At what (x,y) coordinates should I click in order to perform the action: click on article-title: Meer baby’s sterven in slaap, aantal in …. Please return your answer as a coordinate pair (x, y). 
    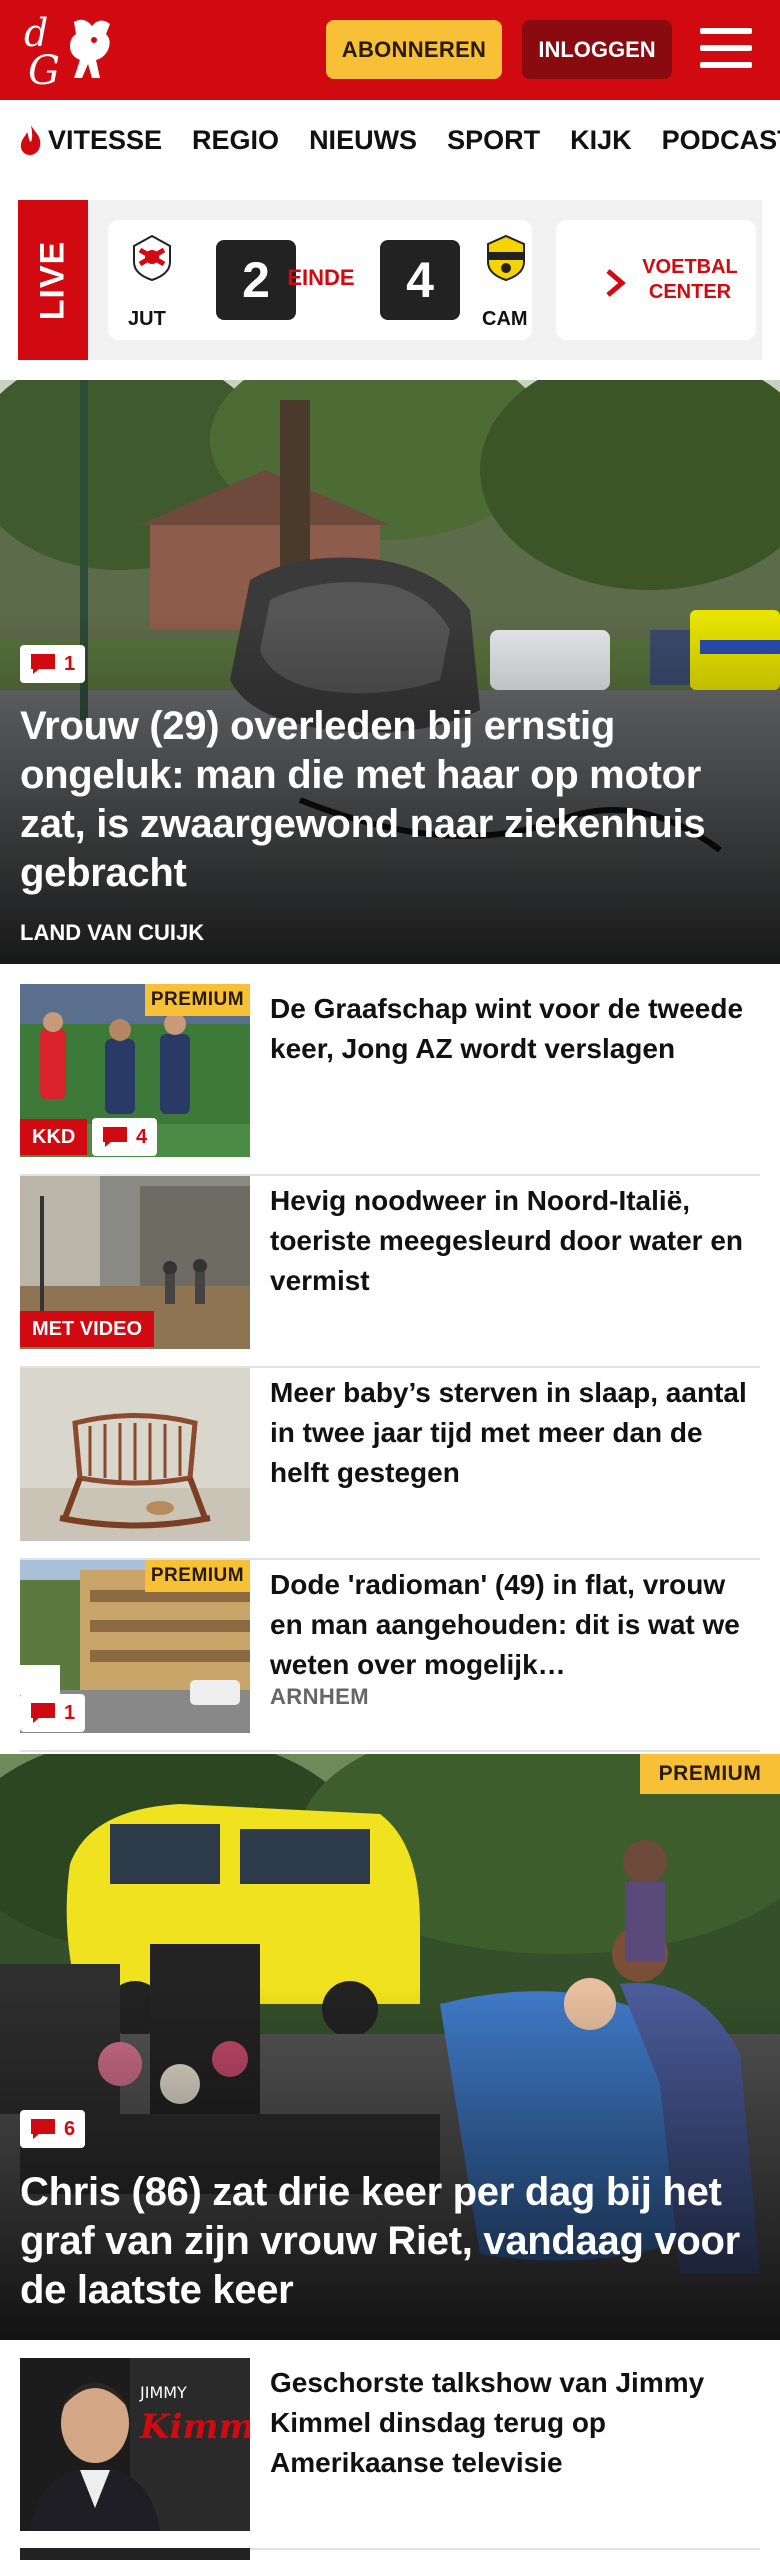
    Looking at the image, I should click on (510, 1433).